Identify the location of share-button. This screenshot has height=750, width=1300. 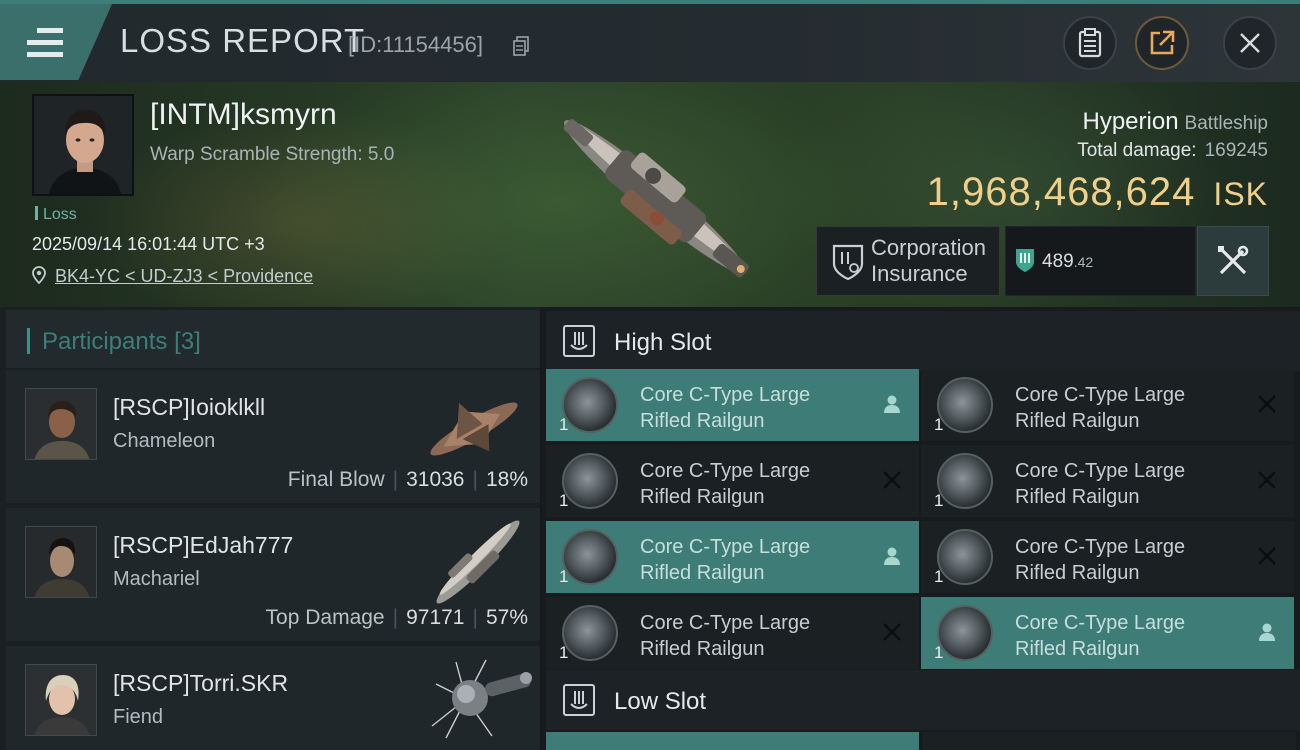
(1162, 43).